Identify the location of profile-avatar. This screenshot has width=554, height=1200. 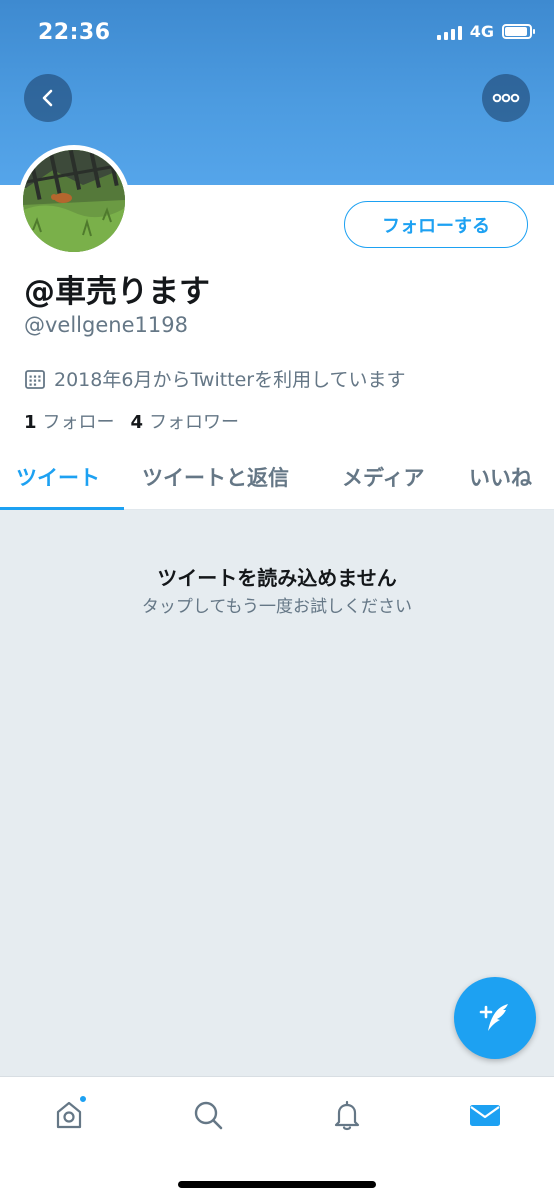
(74, 201).